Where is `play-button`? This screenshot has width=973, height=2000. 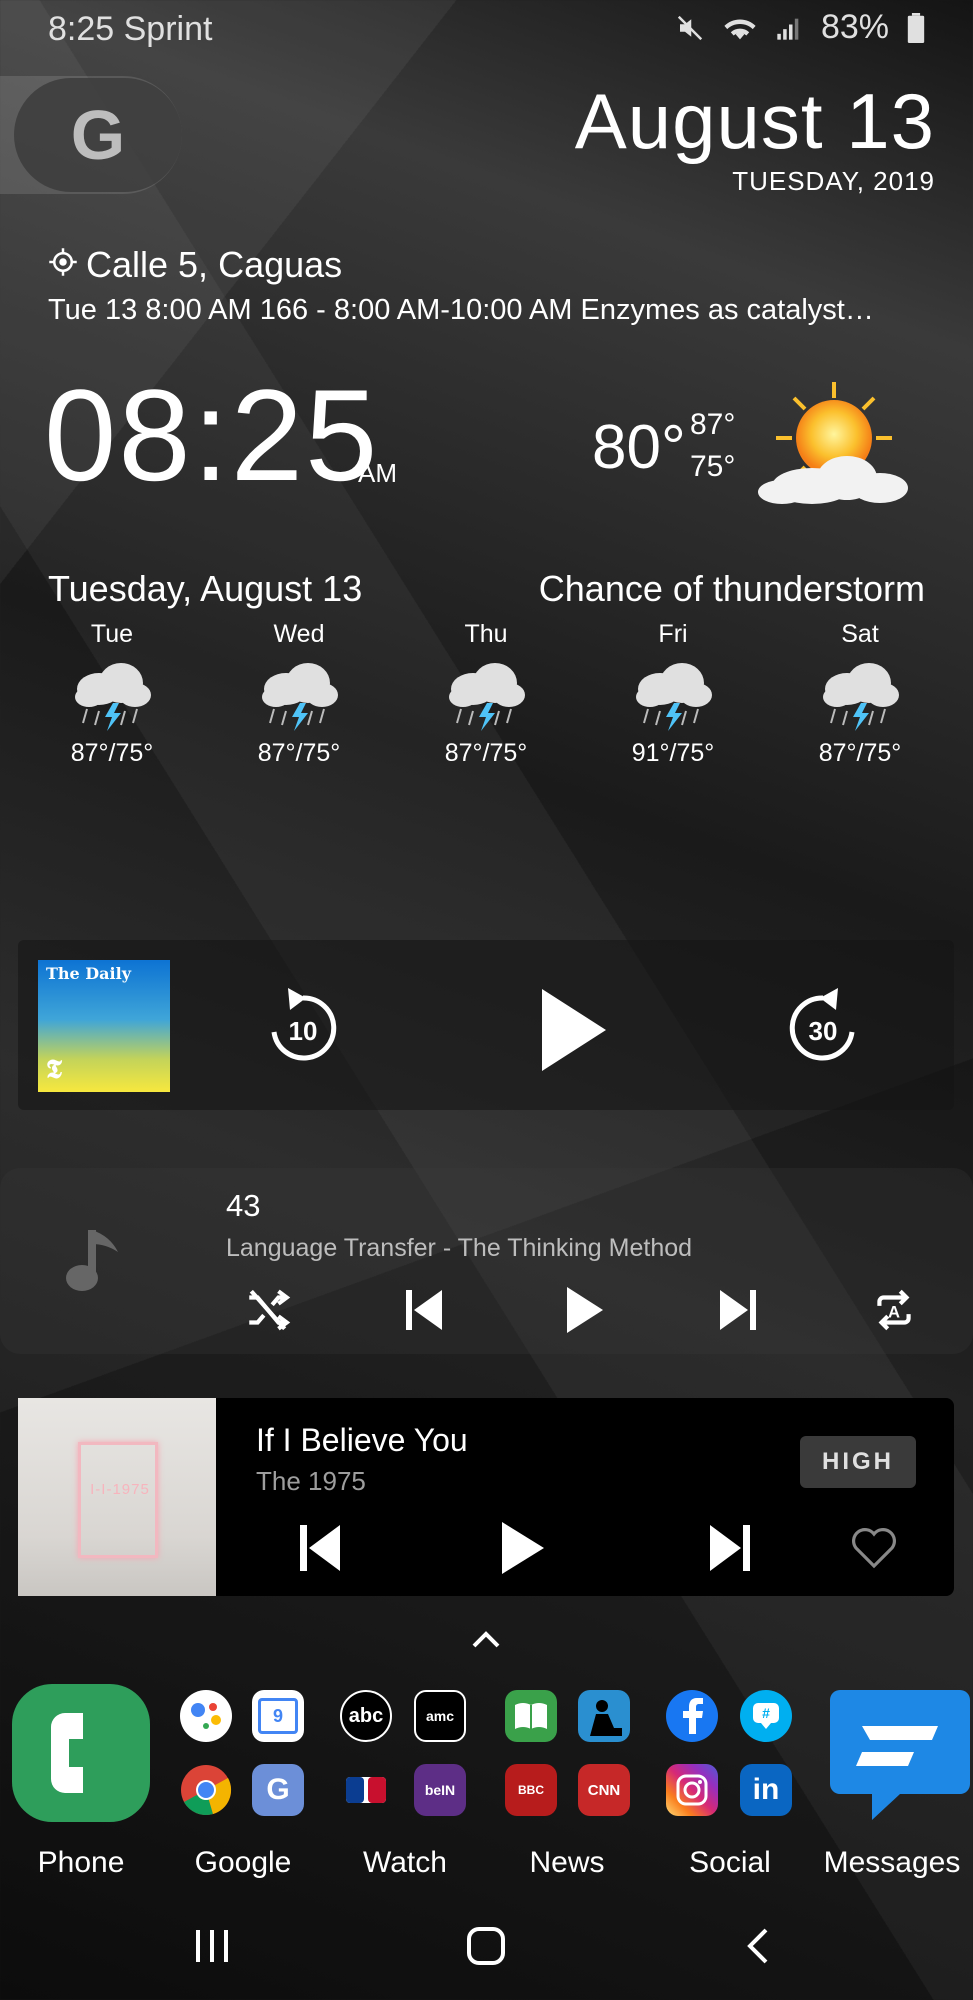
play-button is located at coordinates (584, 1310).